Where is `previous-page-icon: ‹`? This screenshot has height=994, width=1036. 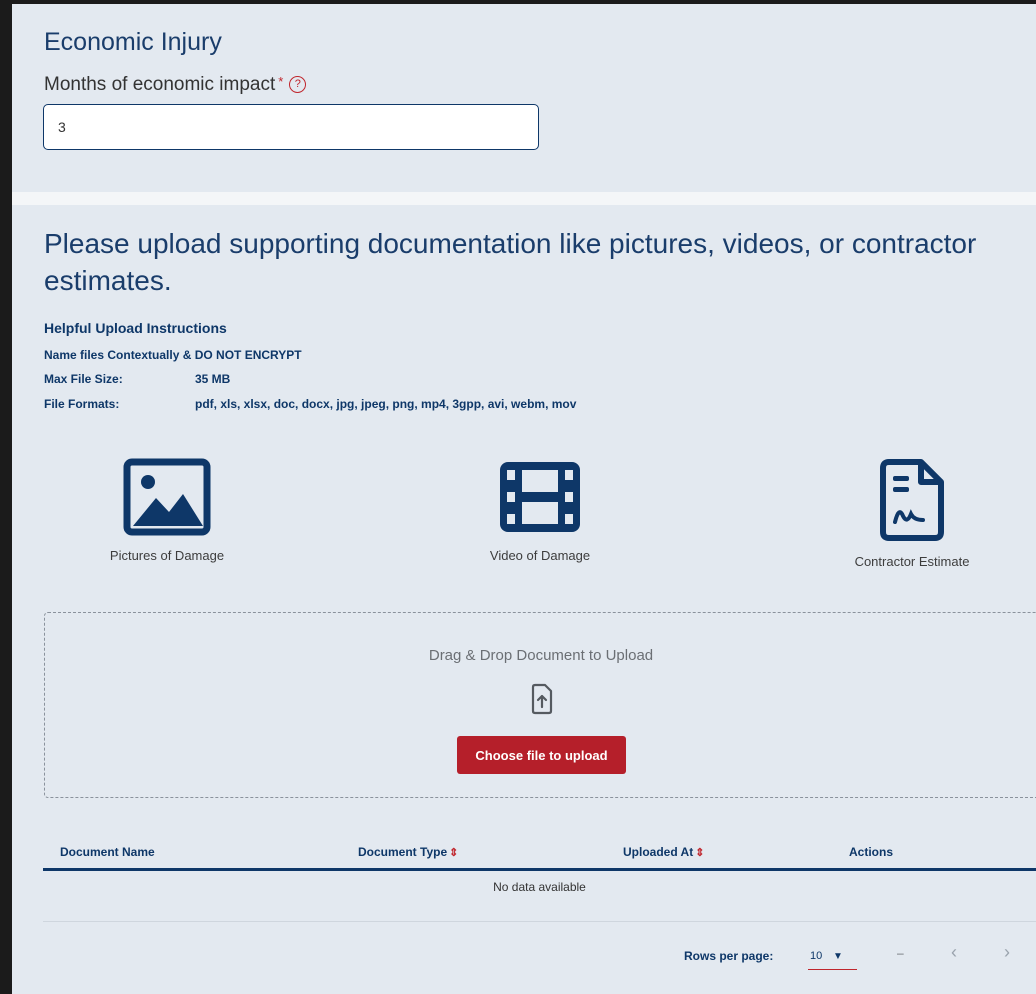
previous-page-icon: ‹ is located at coordinates (954, 952).